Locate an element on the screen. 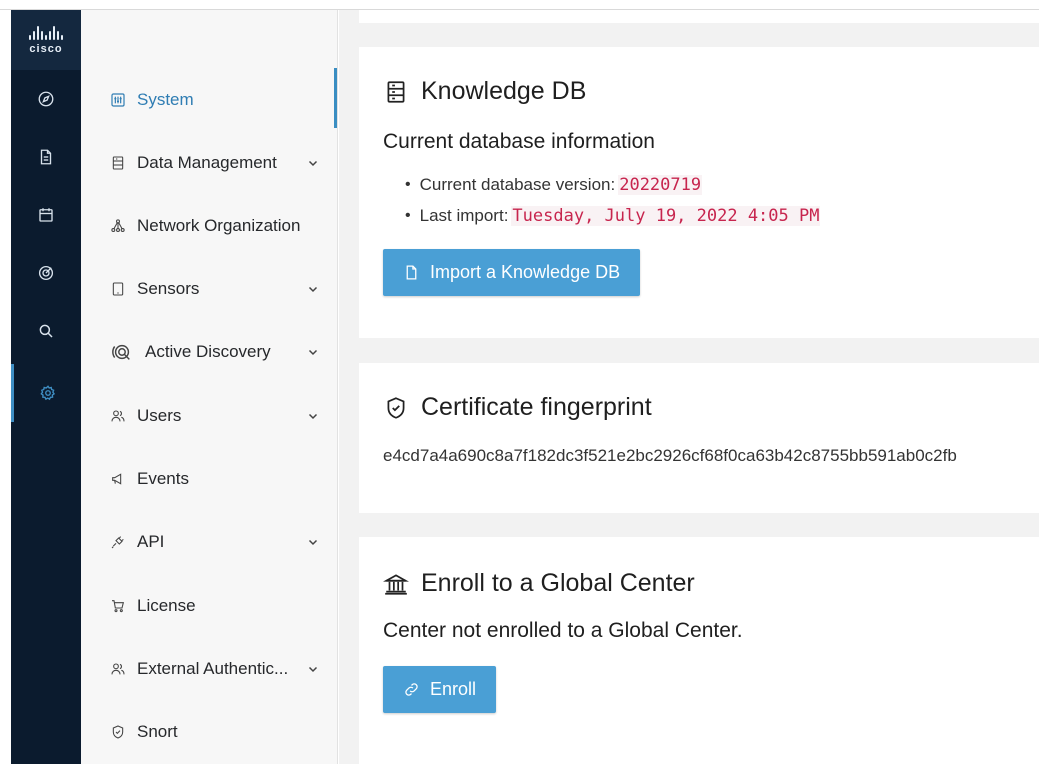  calendar-icon is located at coordinates (46, 215).